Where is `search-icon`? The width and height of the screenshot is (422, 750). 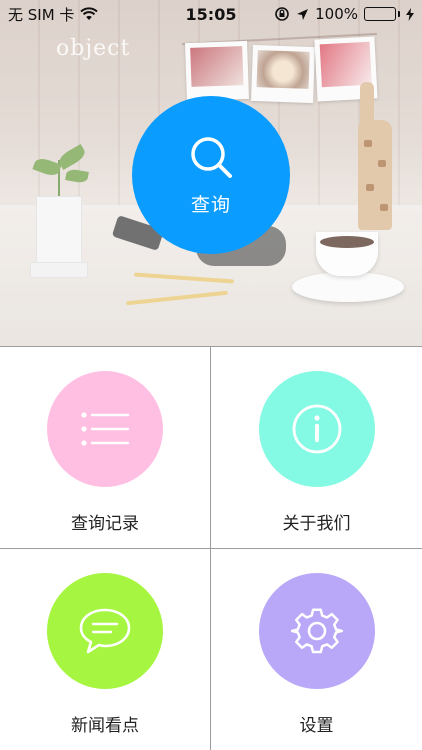 search-icon is located at coordinates (211, 157).